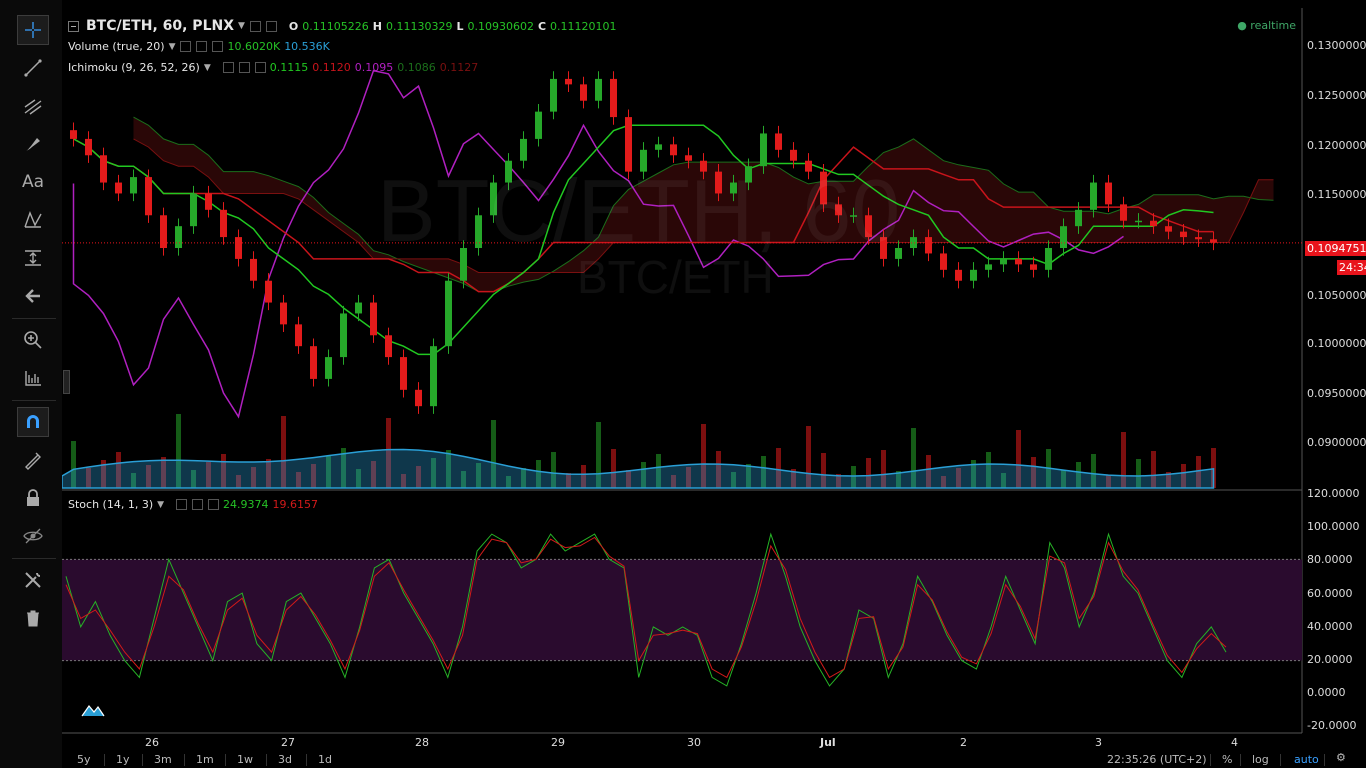 This screenshot has width=1366, height=768. What do you see at coordinates (1336, 442) in the screenshot?
I see `price-tick: 0.09000000` at bounding box center [1336, 442].